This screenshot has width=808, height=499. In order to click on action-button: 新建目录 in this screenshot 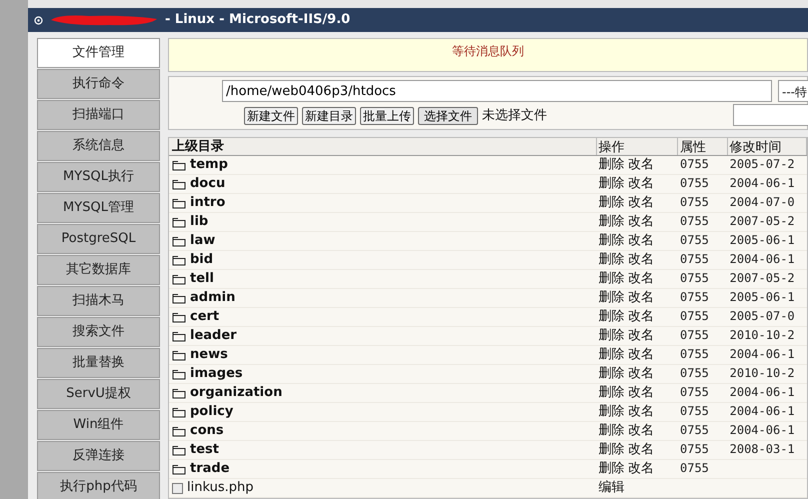, I will do `click(329, 115)`.